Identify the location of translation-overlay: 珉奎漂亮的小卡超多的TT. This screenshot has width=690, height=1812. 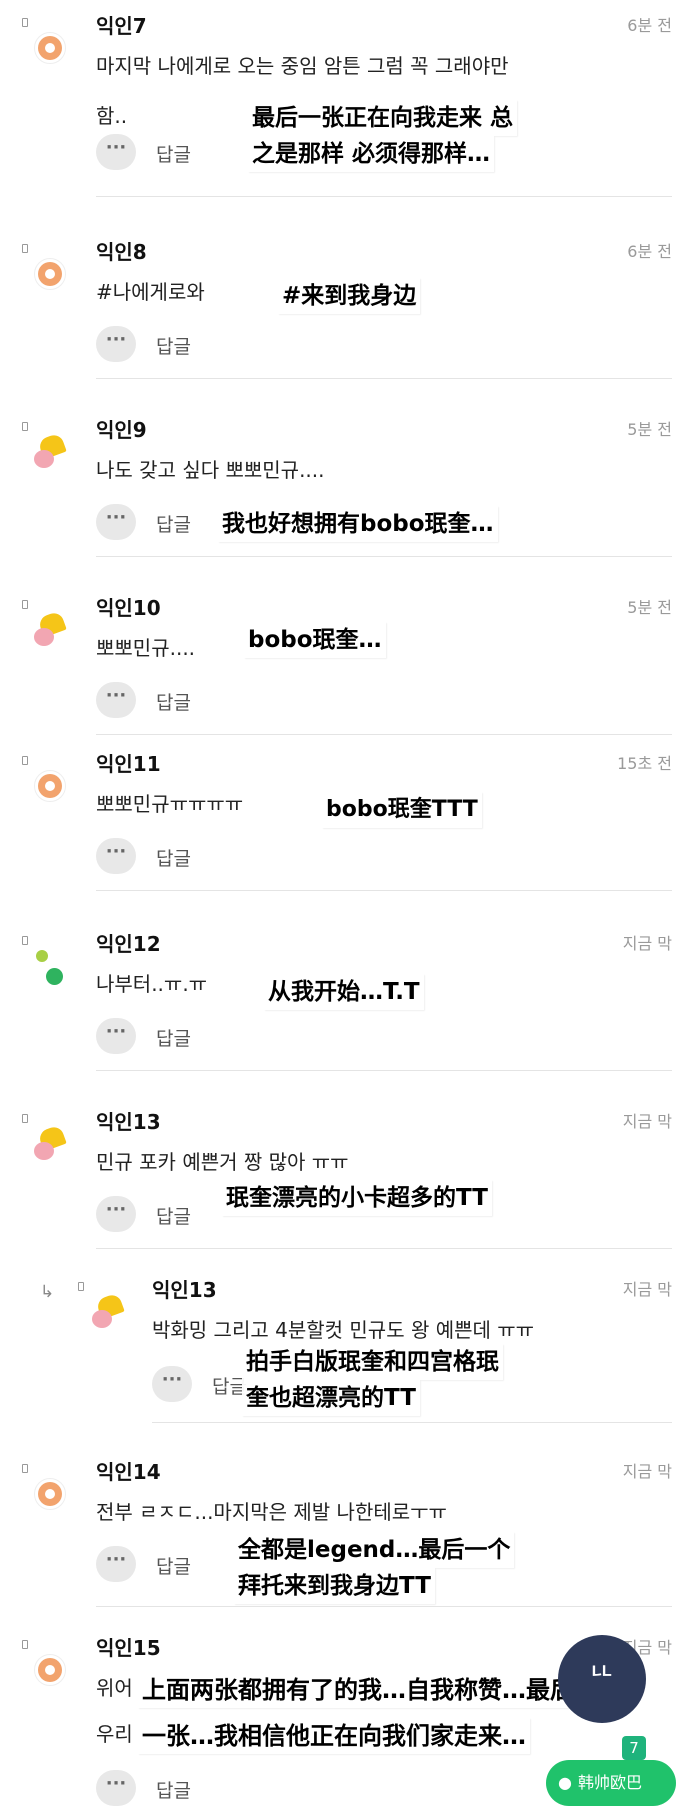
(357, 1198).